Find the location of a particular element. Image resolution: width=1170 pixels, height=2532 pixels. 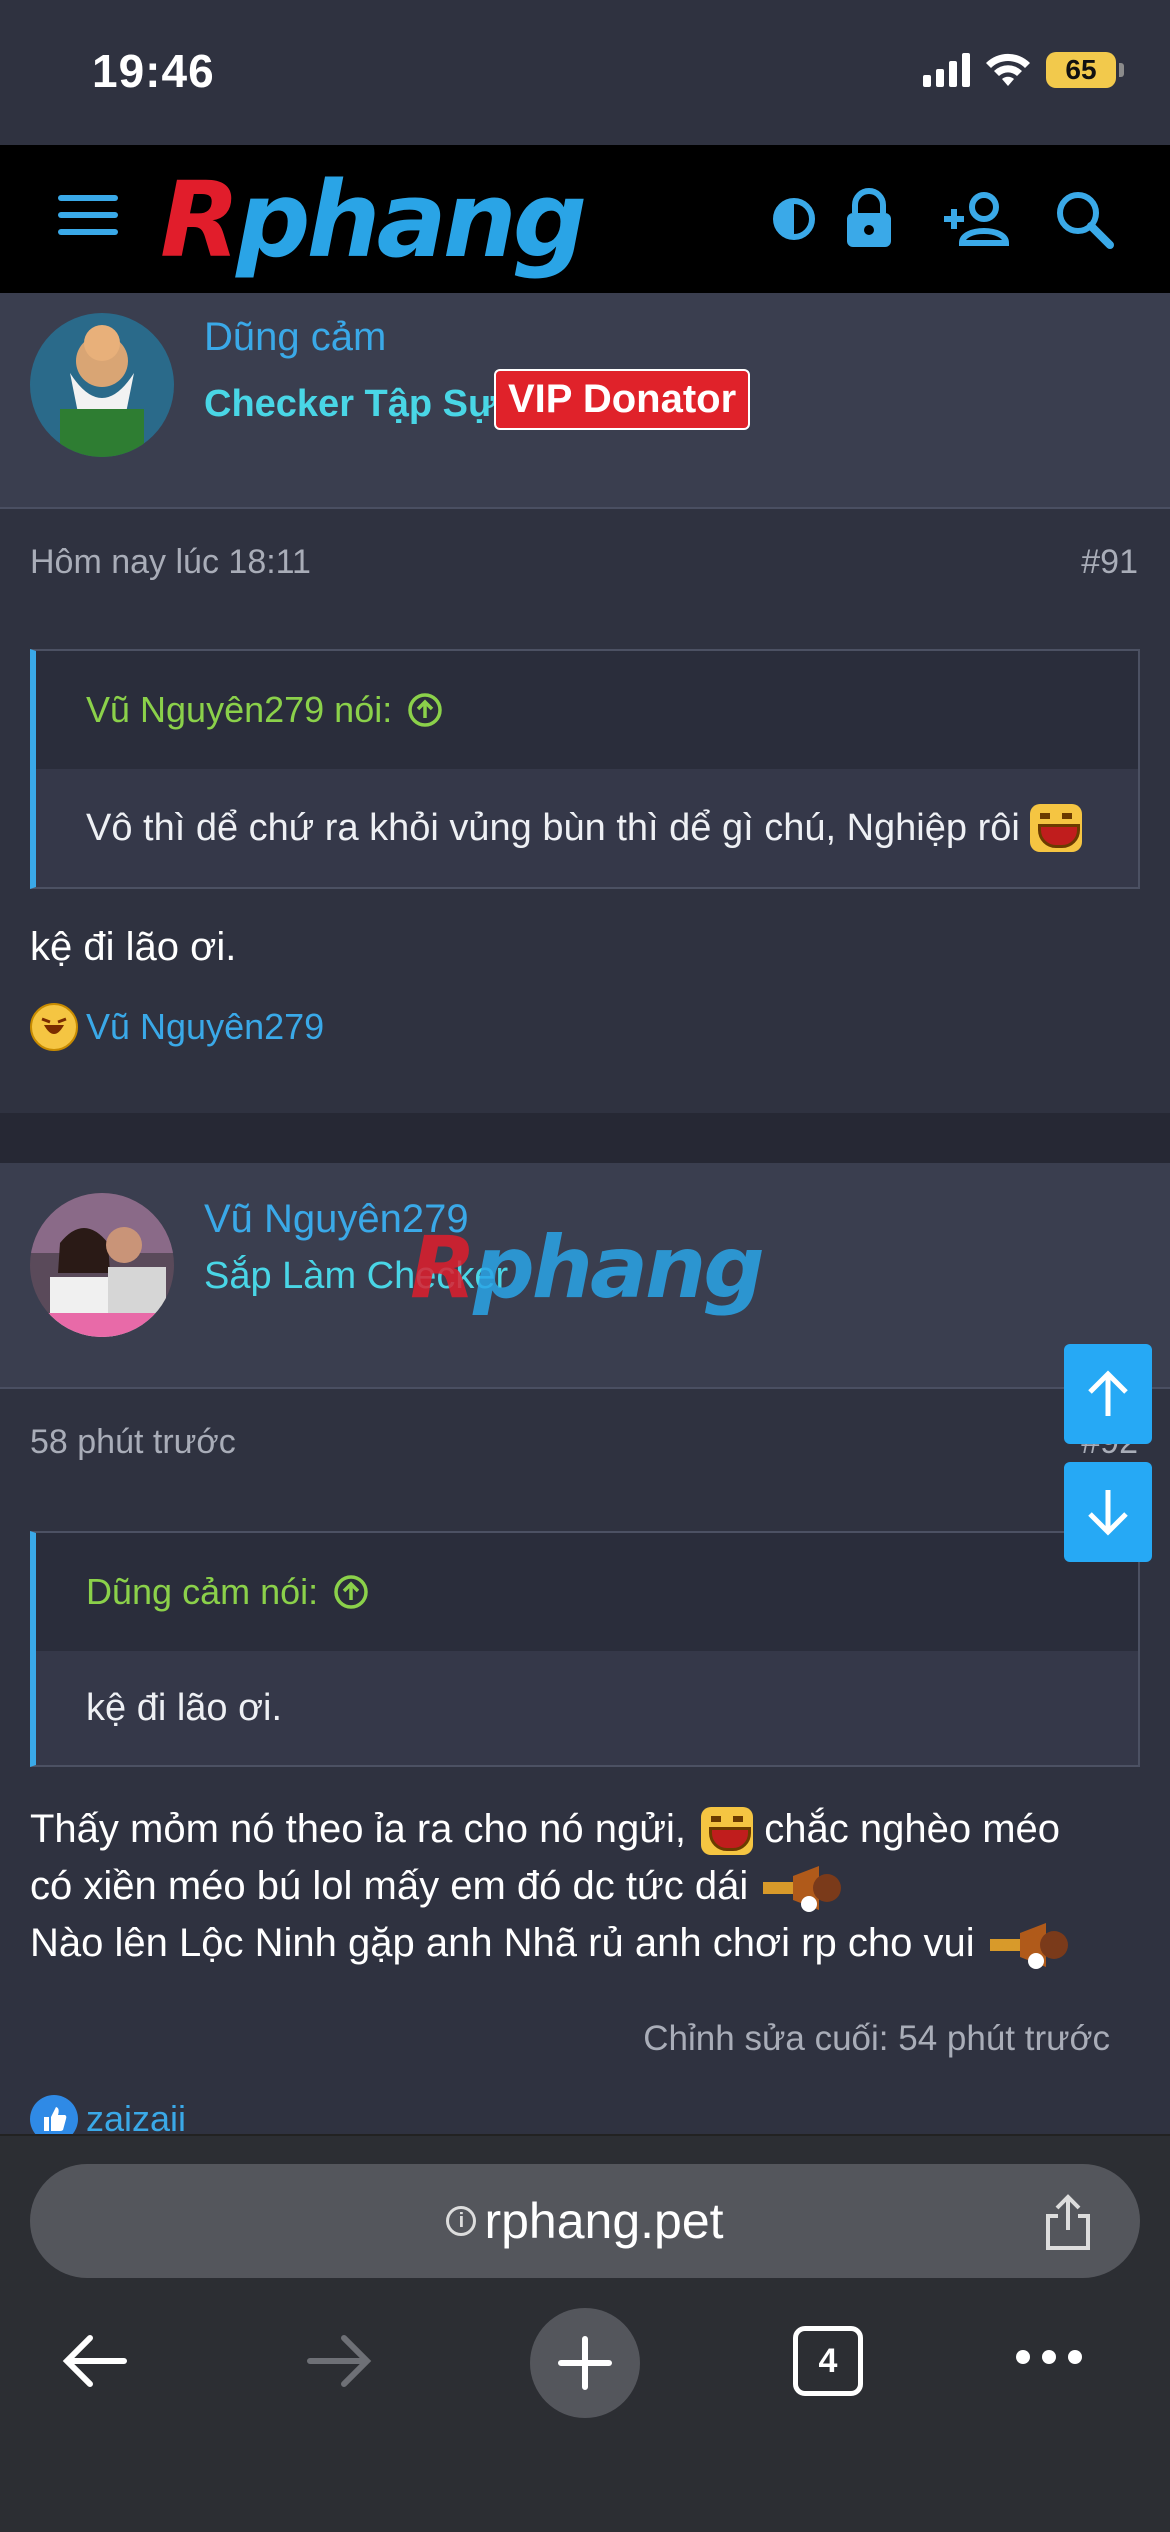

watermark-logo: Rphang is located at coordinates (587, 1268).